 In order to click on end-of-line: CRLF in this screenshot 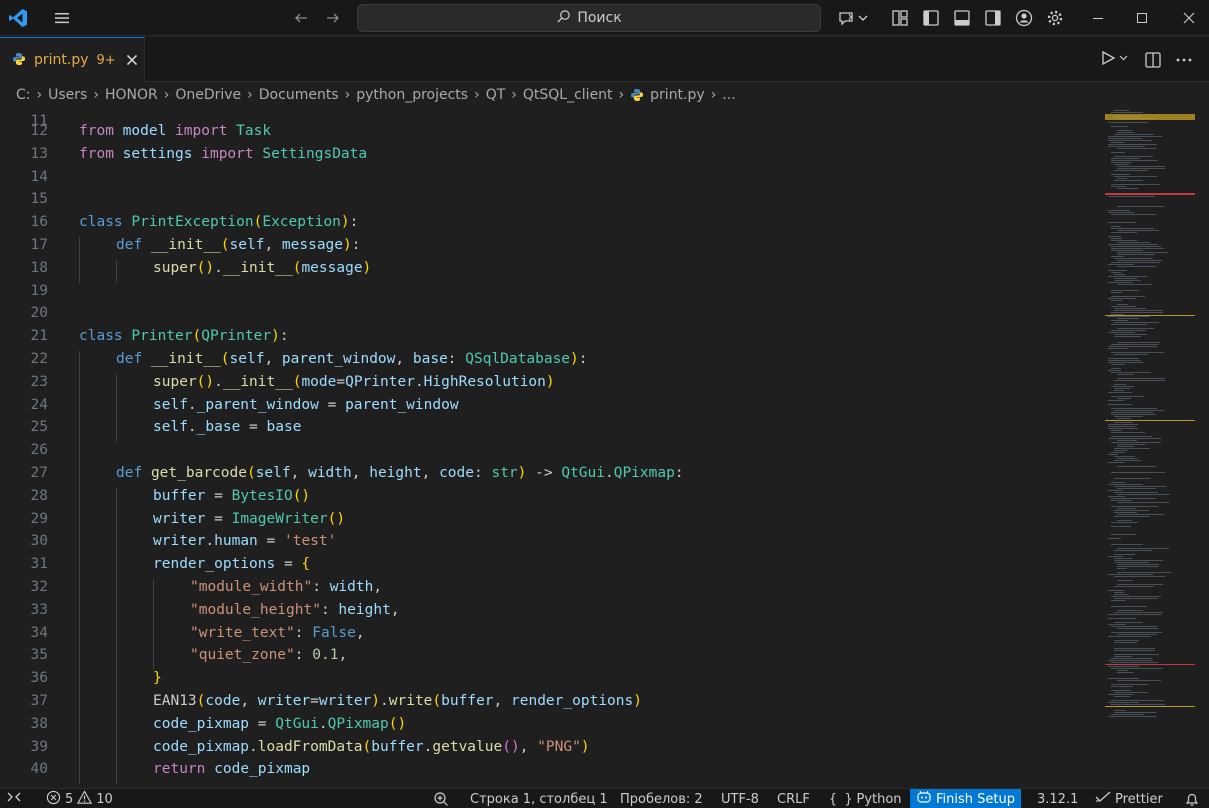, I will do `click(793, 798)`.